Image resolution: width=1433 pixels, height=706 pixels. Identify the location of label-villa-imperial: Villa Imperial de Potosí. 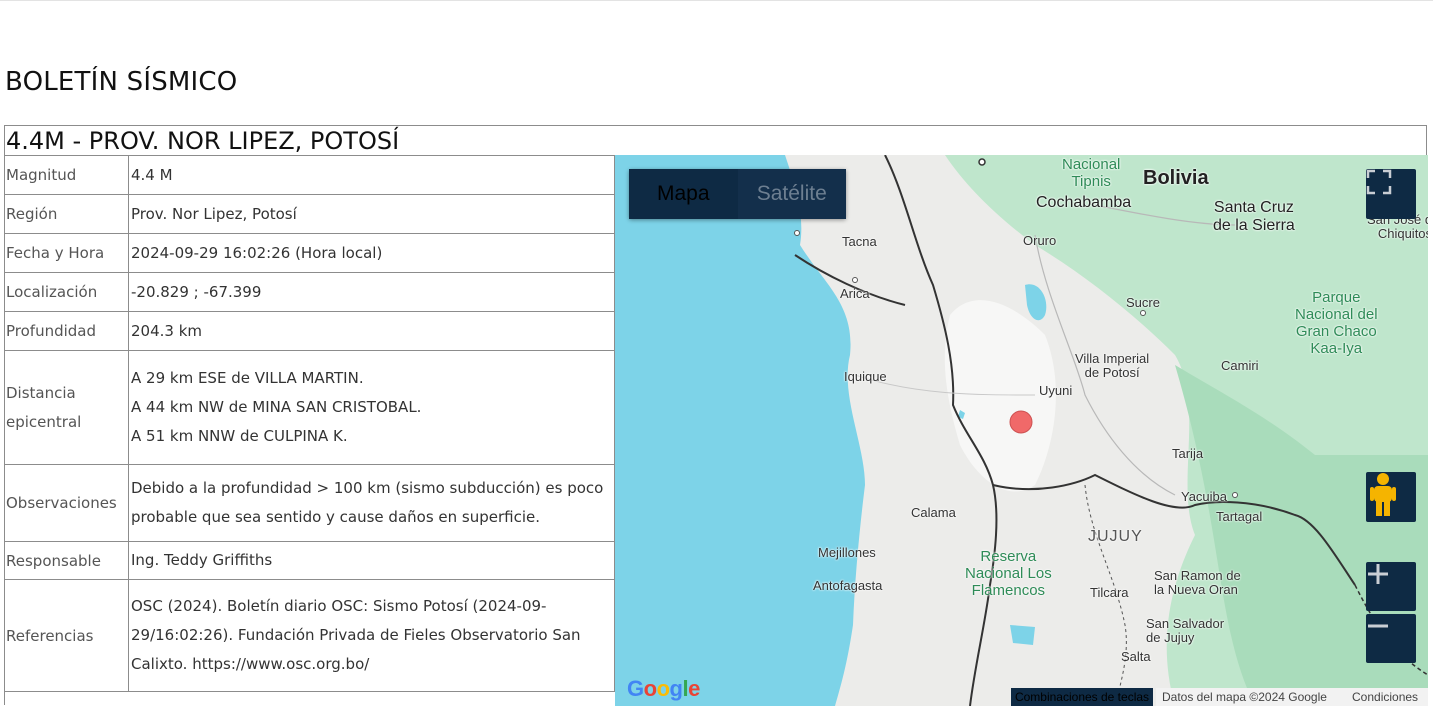
(1112, 365).